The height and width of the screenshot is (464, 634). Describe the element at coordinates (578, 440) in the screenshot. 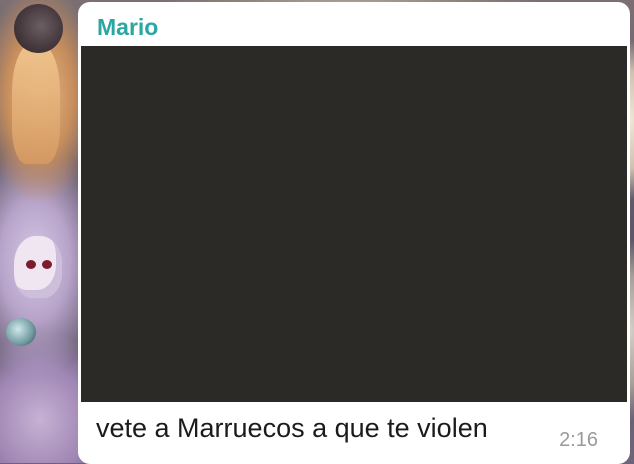

I see `message-timestamp: 2:16` at that location.